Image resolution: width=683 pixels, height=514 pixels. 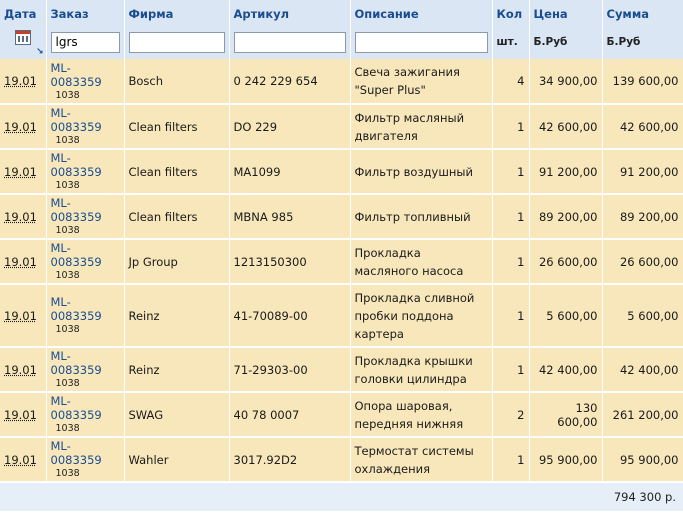 I want to click on column-header-article: Артикул, so click(x=290, y=12).